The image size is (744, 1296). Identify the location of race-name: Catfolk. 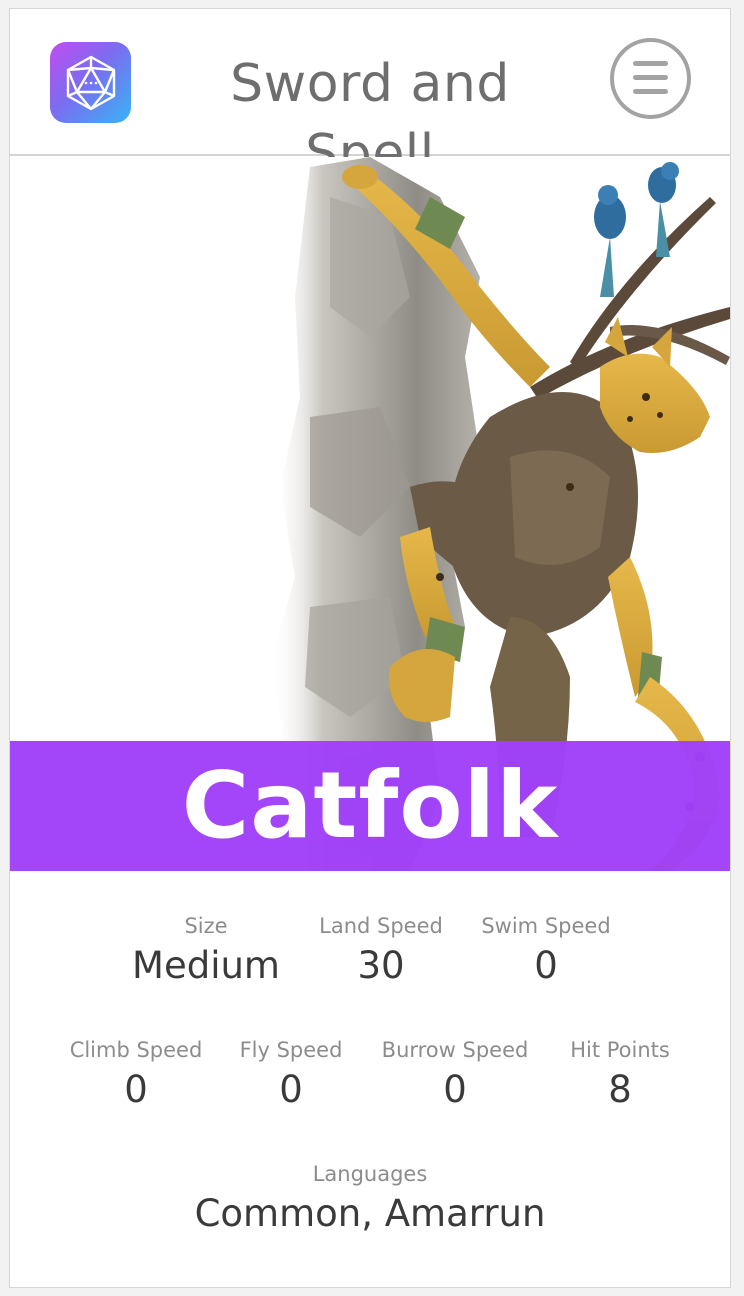
(370, 805).